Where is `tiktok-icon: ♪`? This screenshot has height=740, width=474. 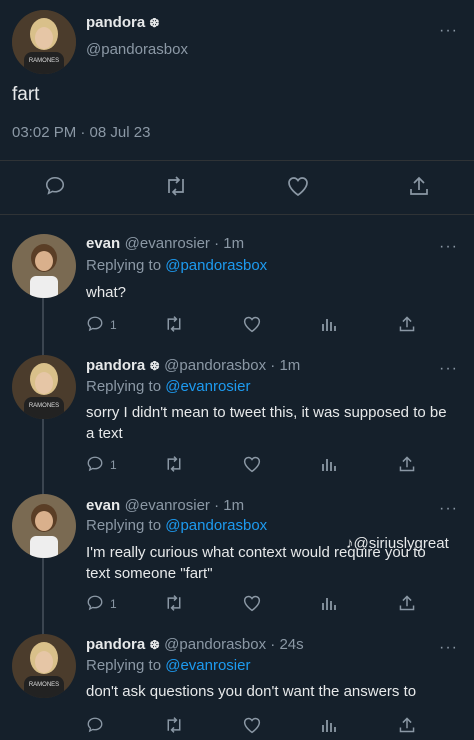 tiktok-icon: ♪ is located at coordinates (350, 543).